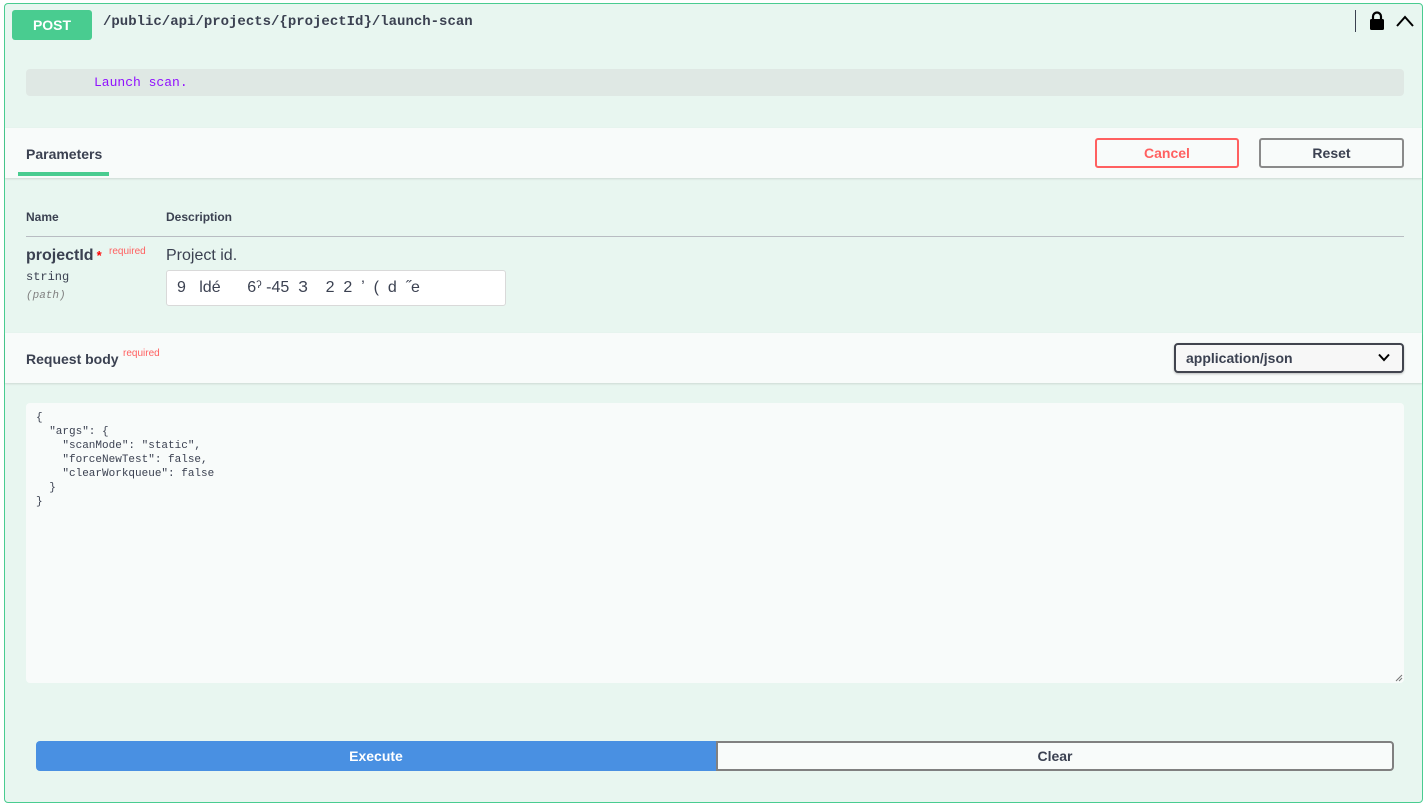 This screenshot has height=803, width=1426. I want to click on request-body-title: Request body, so click(72, 359).